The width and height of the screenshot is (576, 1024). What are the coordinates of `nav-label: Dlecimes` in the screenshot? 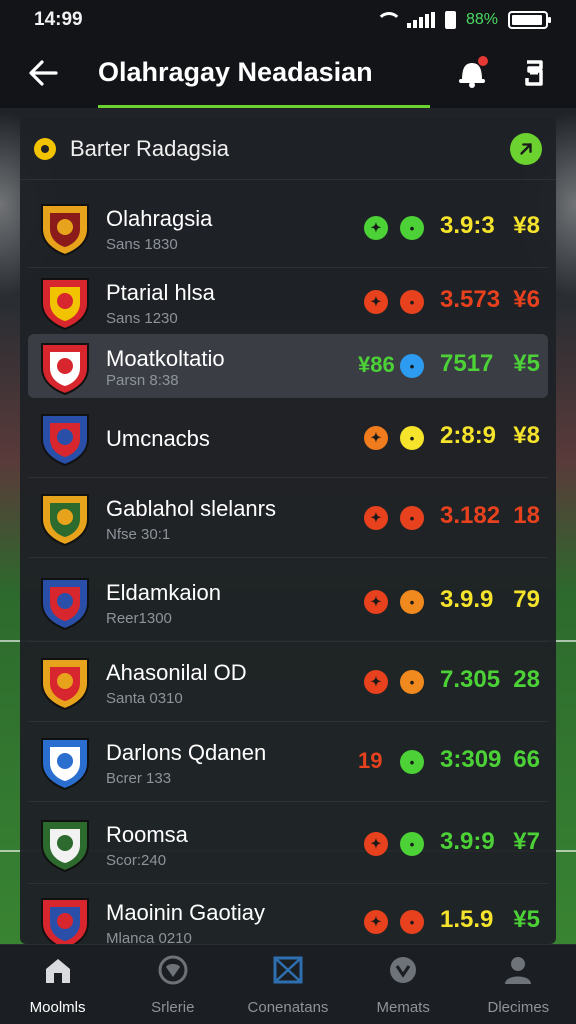 It's located at (518, 1007).